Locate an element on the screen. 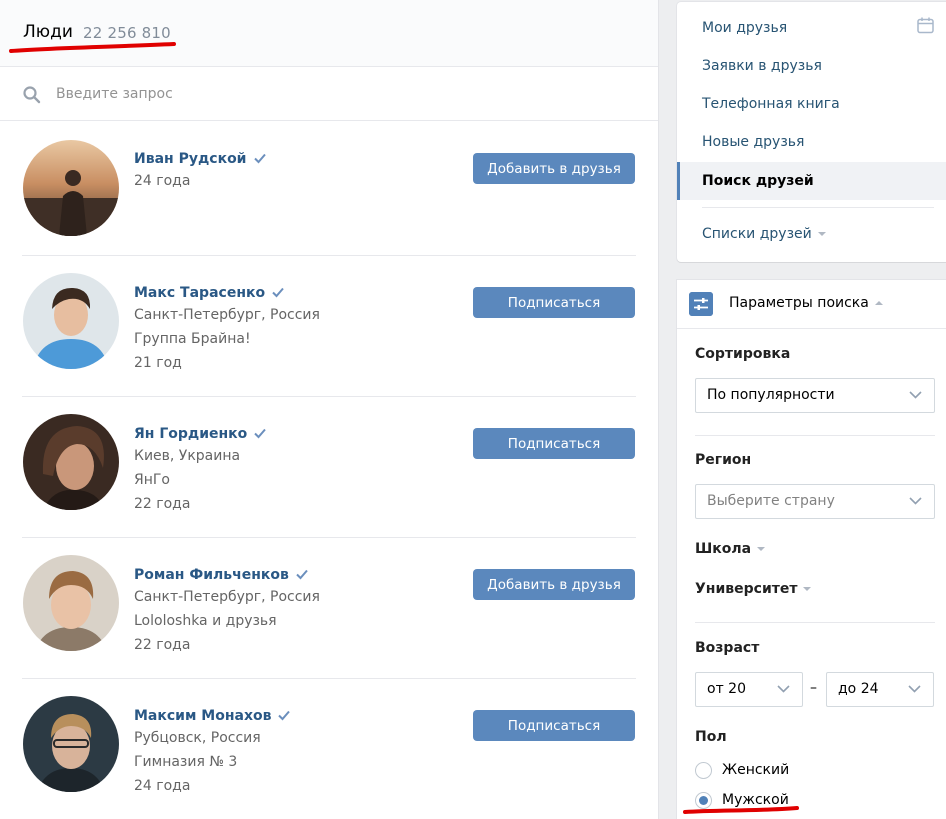  nav-item-label: Мои друзья is located at coordinates (745, 28).